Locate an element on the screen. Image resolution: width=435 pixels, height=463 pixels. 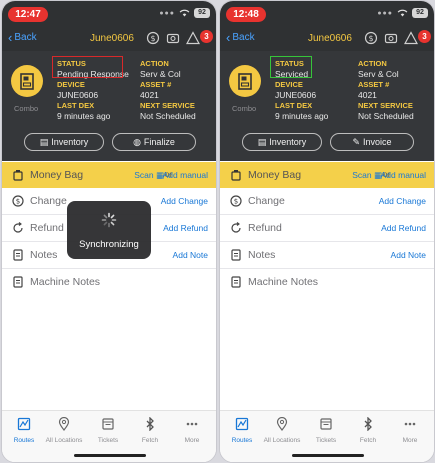
tab-bar: Routes All Locations Tickets Fetch More is located at coordinates (327, 436).